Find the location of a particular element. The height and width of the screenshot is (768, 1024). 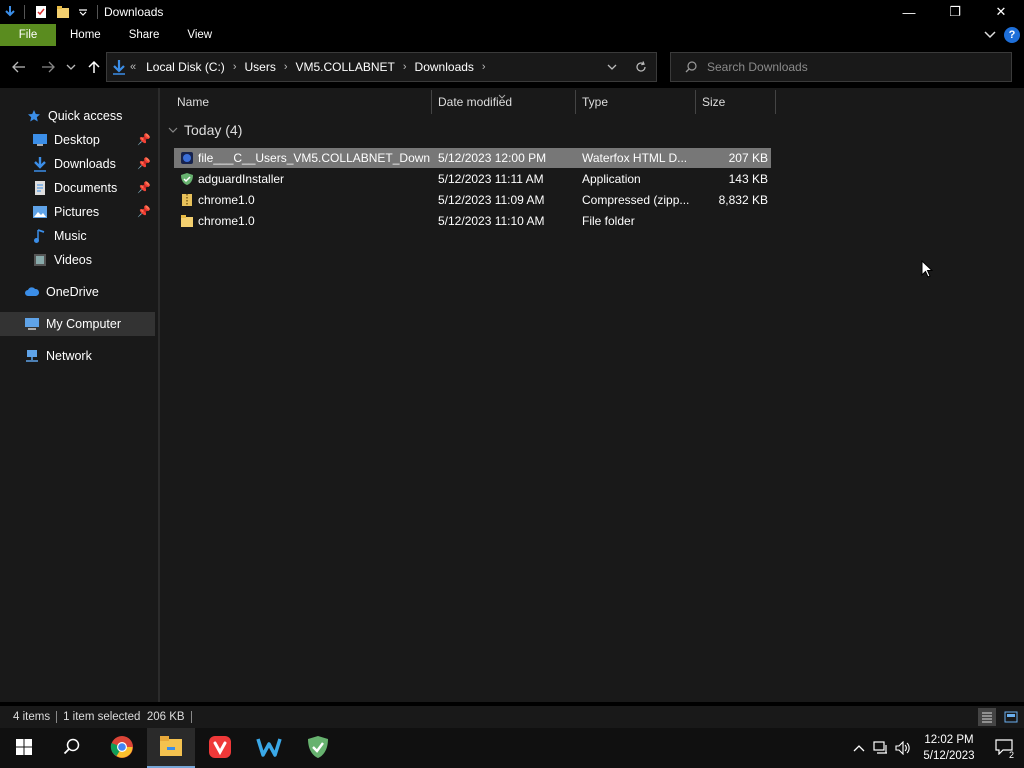

network-icon is located at coordinates (32, 356).